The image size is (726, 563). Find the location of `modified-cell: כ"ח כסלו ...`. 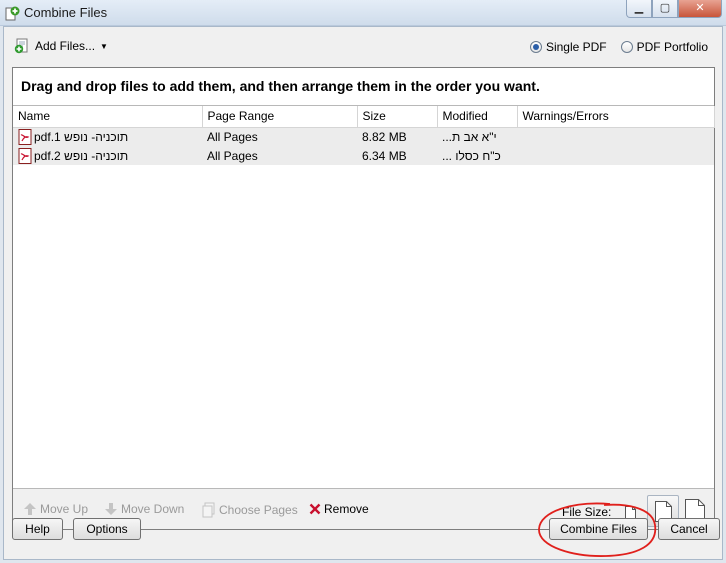

modified-cell: כ"ח כסלו ... is located at coordinates (477, 155).